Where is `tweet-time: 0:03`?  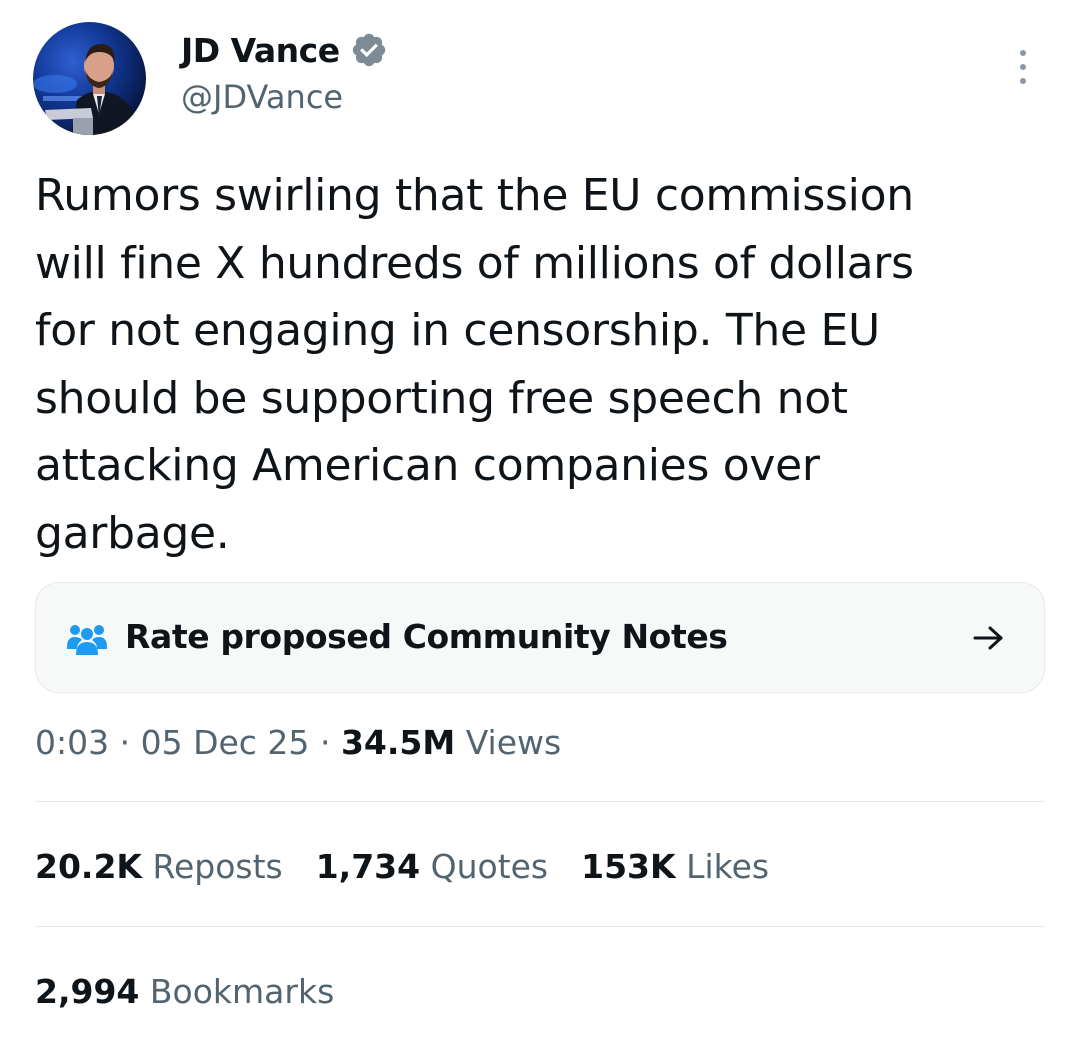 tweet-time: 0:03 is located at coordinates (72, 742).